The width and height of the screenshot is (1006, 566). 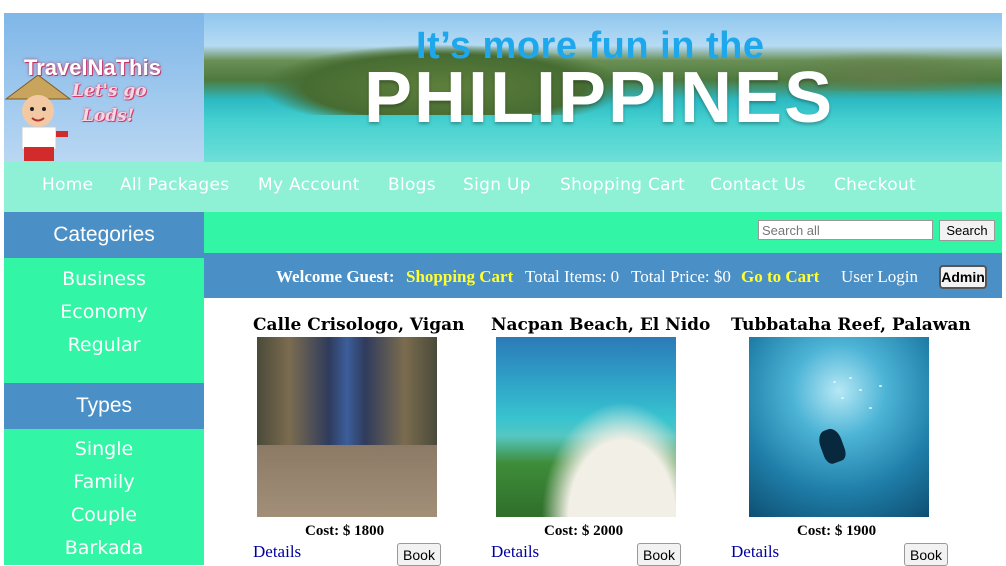 I want to click on nav-sign-up: Sign Up, so click(x=497, y=185).